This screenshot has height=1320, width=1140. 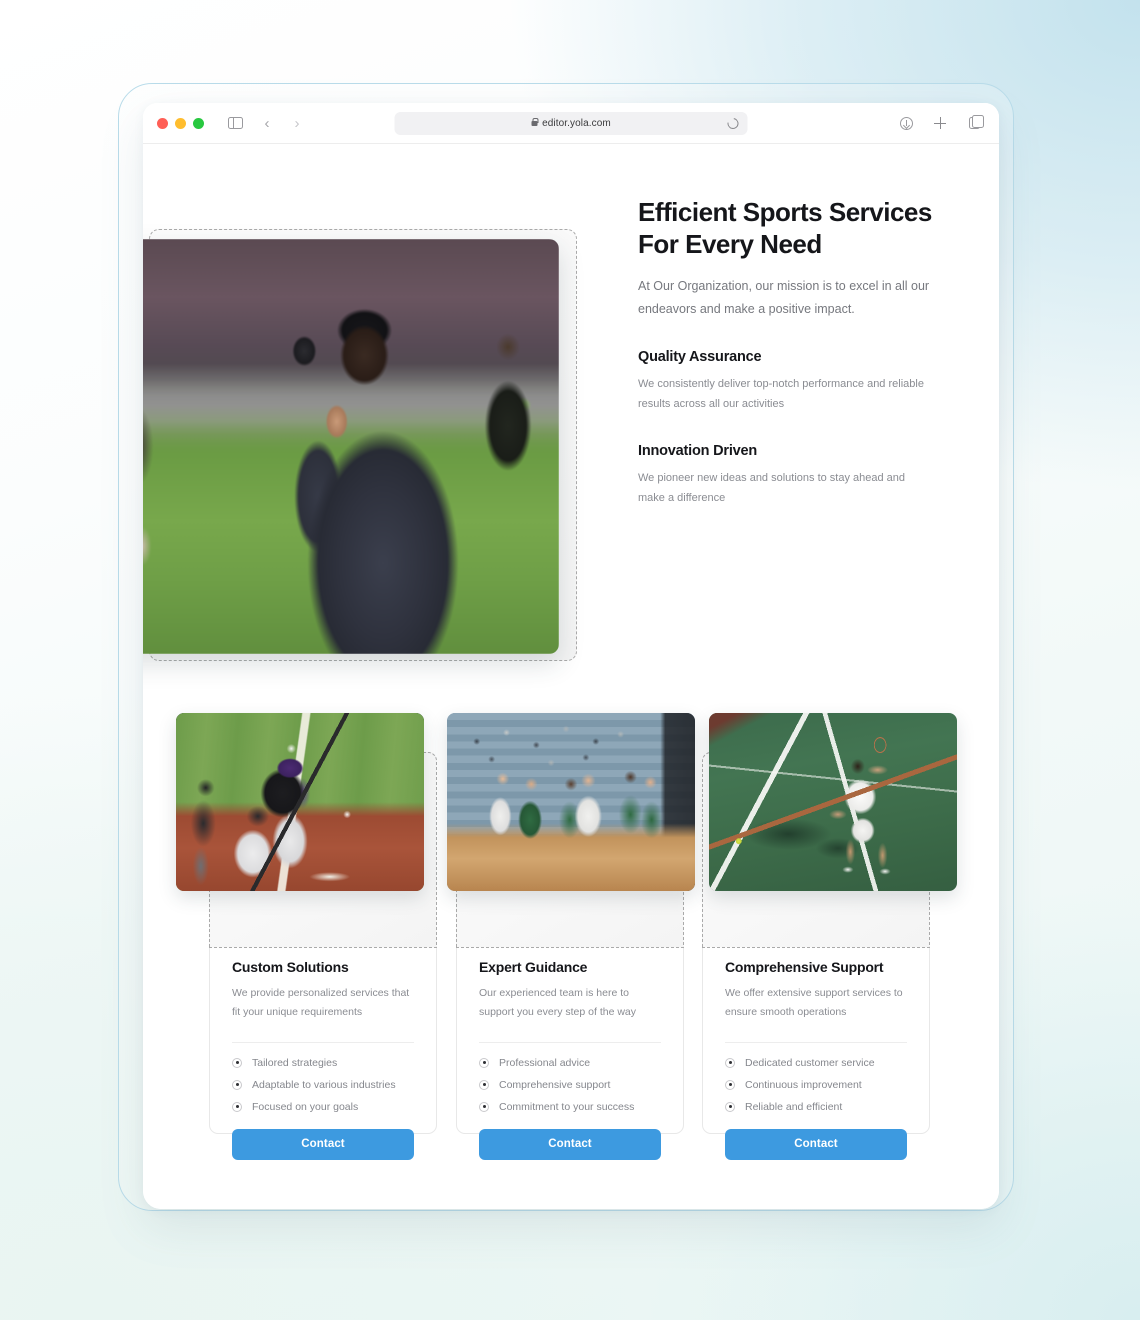 I want to click on sidebar-toggle-icon, so click(x=235, y=123).